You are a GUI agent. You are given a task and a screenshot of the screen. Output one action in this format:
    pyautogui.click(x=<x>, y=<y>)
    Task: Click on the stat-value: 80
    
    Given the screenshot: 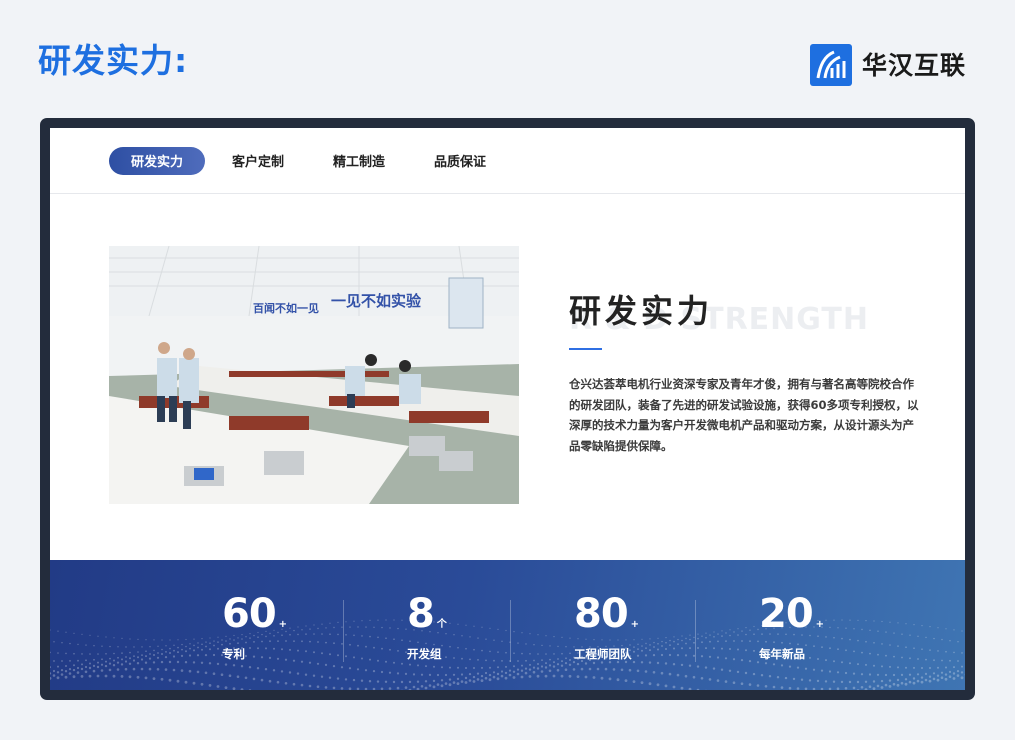 What is the action you would take?
    pyautogui.click(x=601, y=614)
    